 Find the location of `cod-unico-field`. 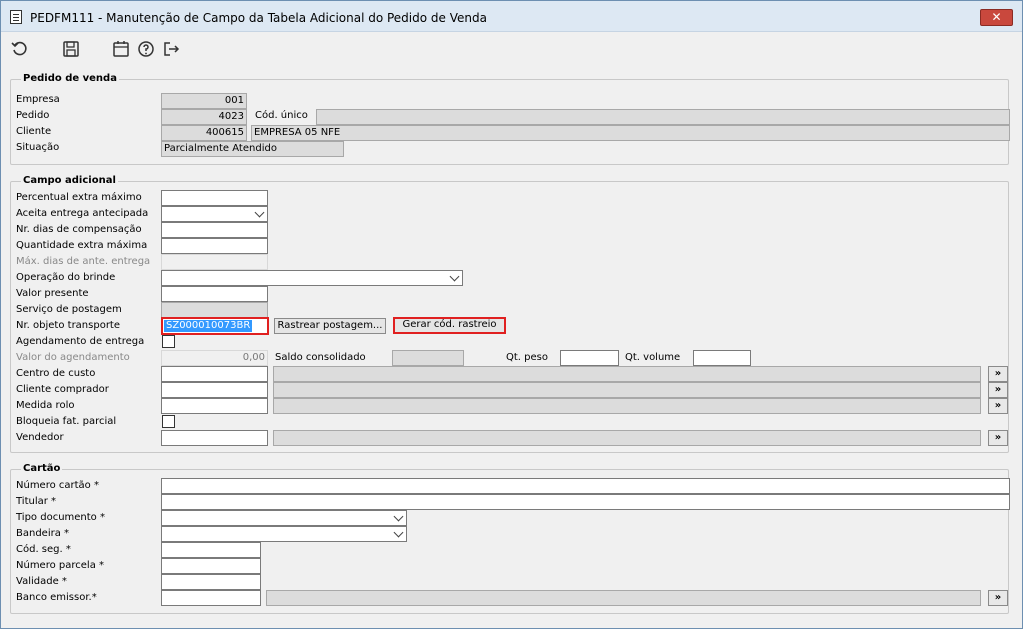

cod-unico-field is located at coordinates (663, 117).